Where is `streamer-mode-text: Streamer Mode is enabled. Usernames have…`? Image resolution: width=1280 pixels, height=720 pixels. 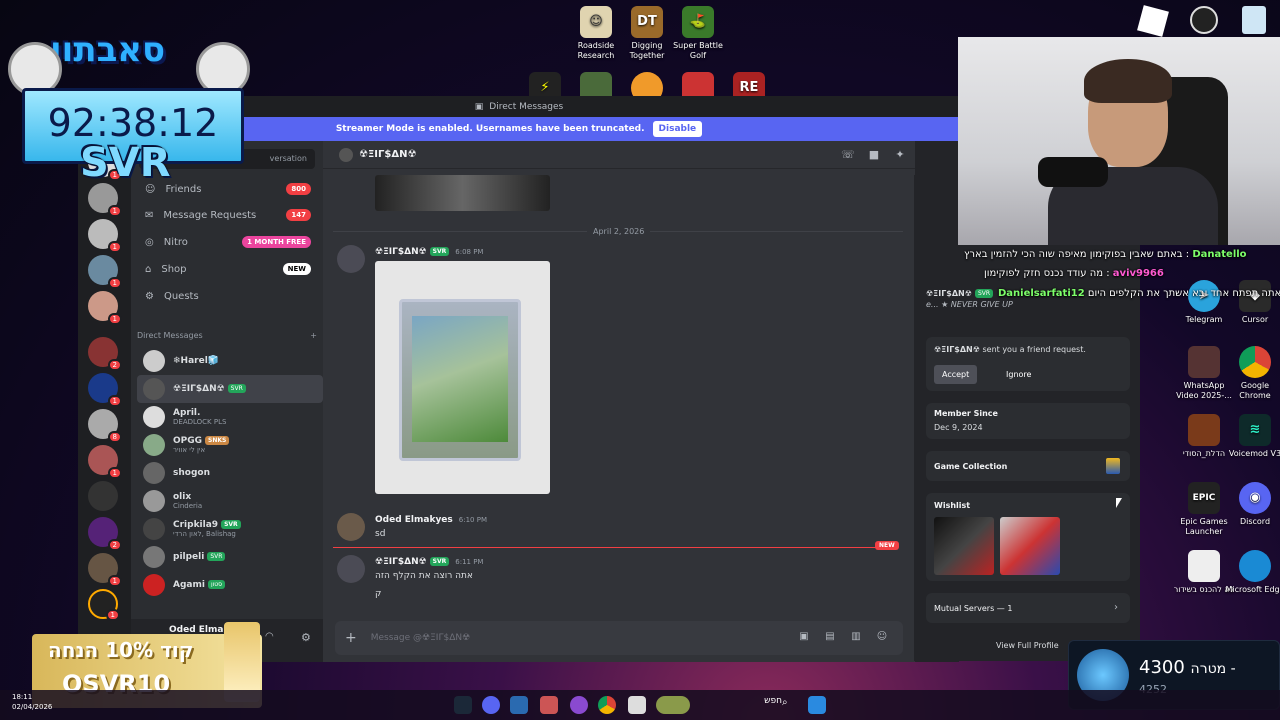
streamer-mode-text: Streamer Mode is enabled. Usernames have… is located at coordinates (490, 129).